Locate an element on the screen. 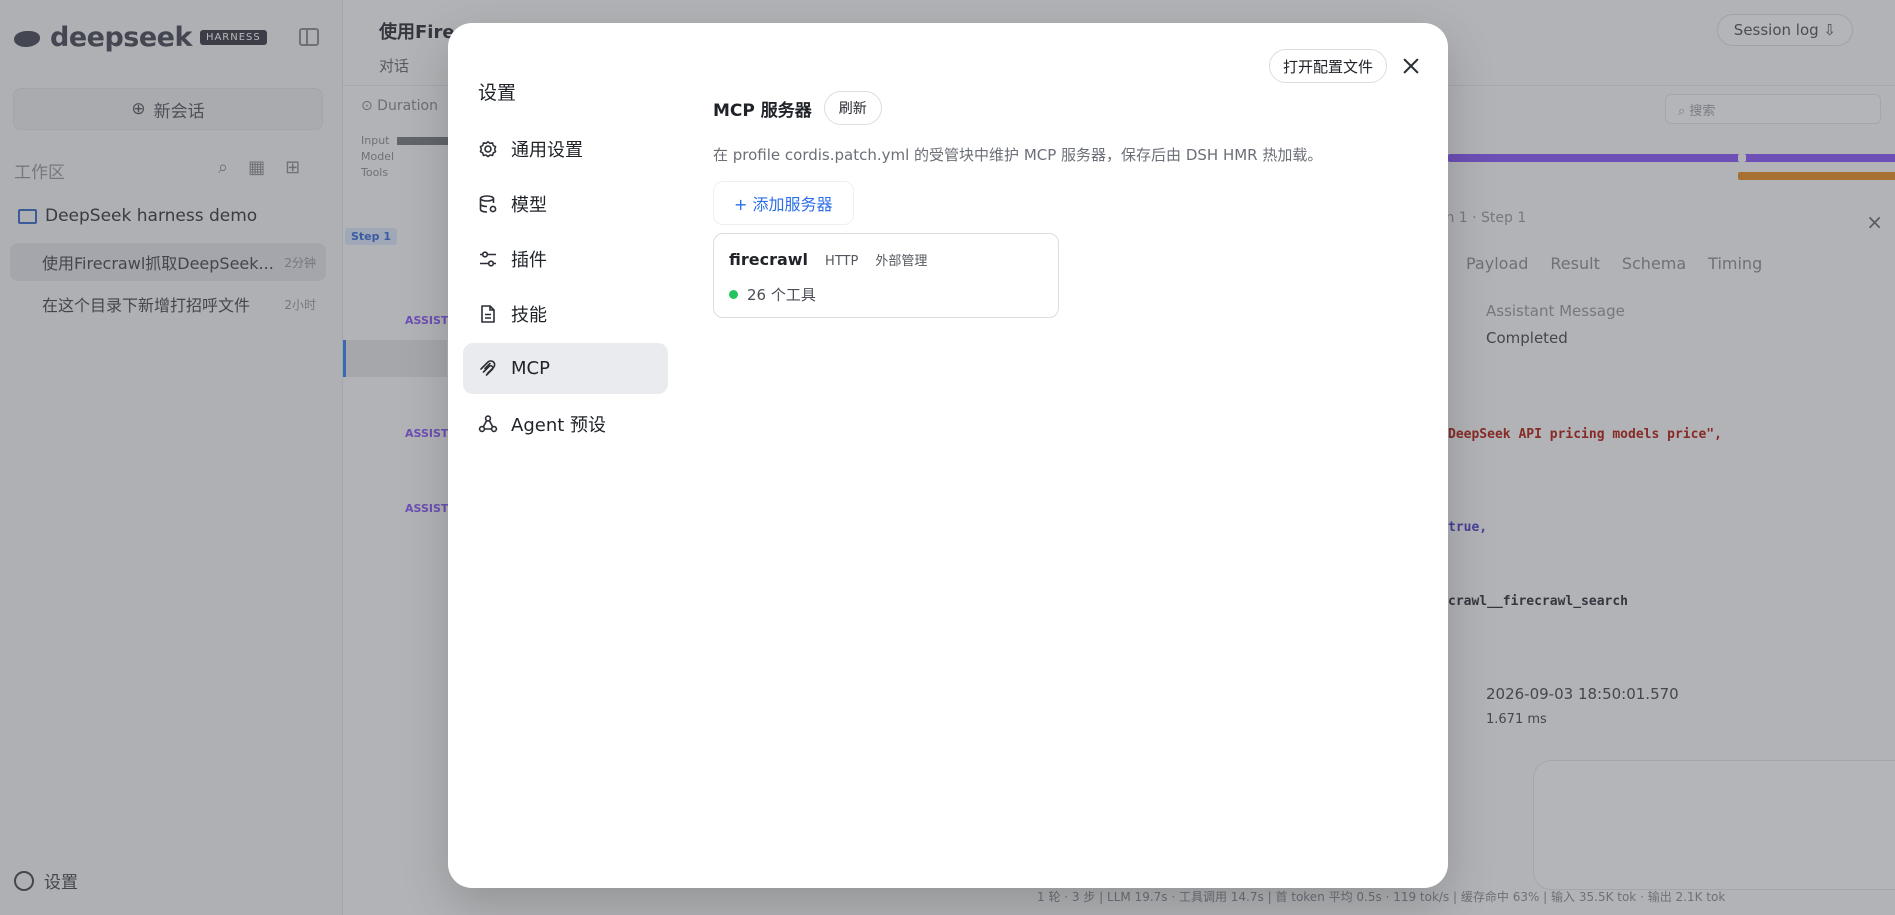 The width and height of the screenshot is (1895, 915). agent-icon is located at coordinates (488, 424).